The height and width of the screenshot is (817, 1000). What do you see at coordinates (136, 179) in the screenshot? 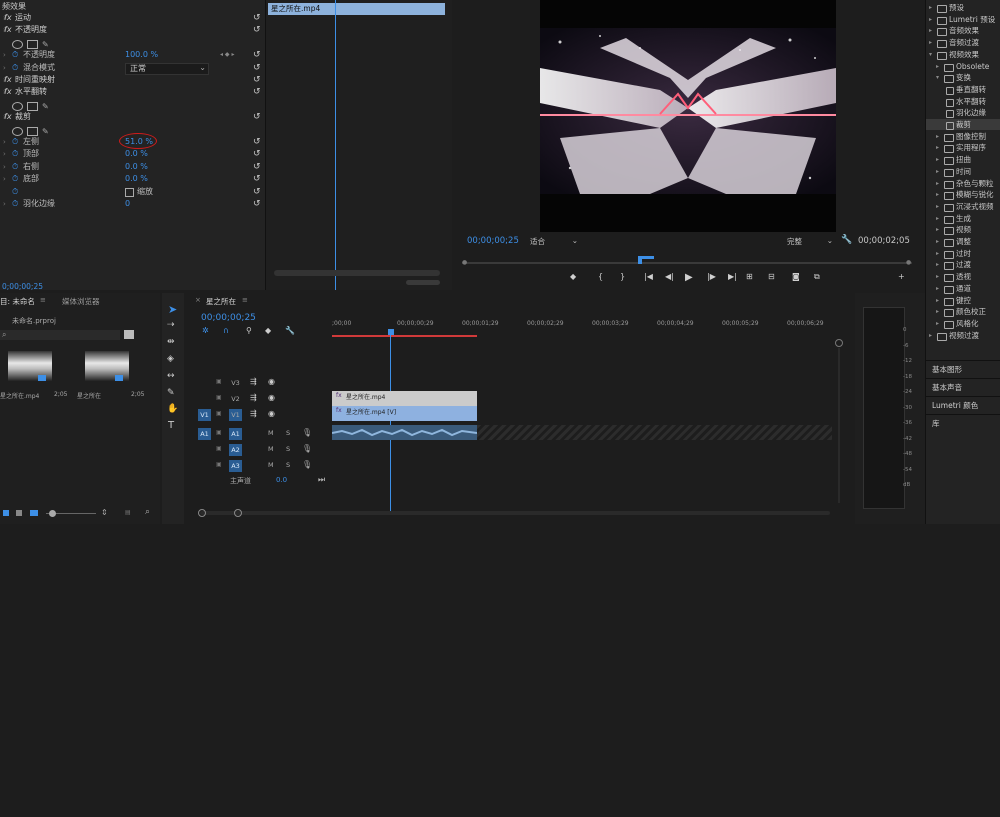
I see `param-value: 0.0 %` at bounding box center [136, 179].